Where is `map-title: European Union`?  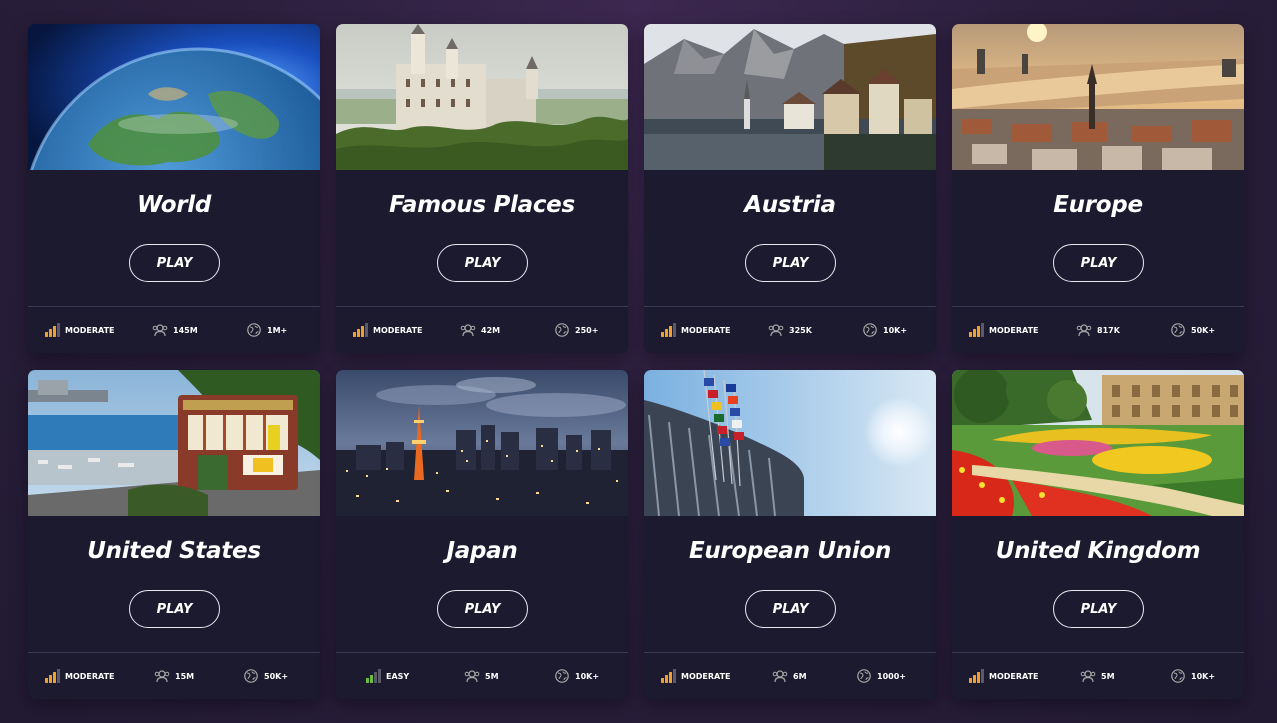
map-title: European Union is located at coordinates (790, 551).